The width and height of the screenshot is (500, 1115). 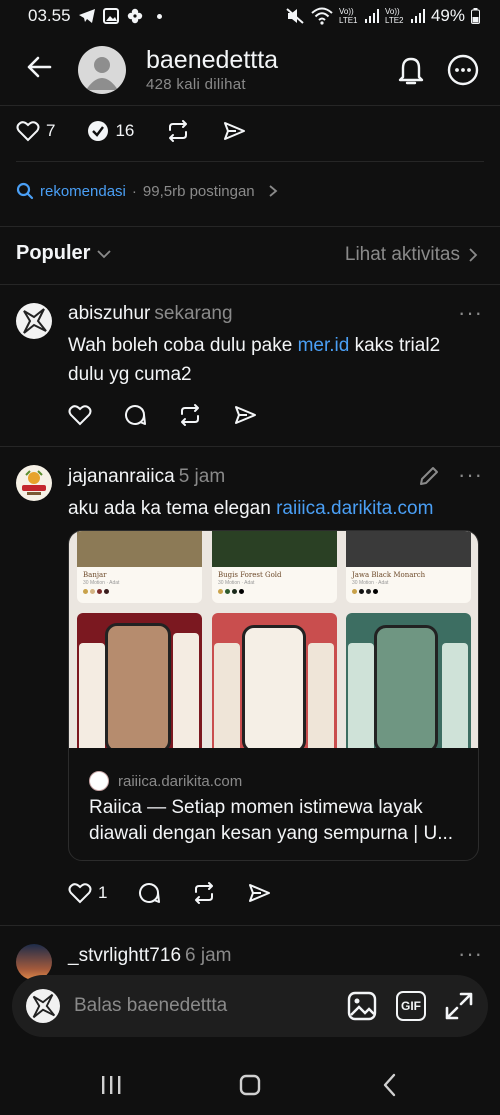 What do you see at coordinates (394, 16) in the screenshot?
I see `signal-sim2-label: Vo)) LTE2` at bounding box center [394, 16].